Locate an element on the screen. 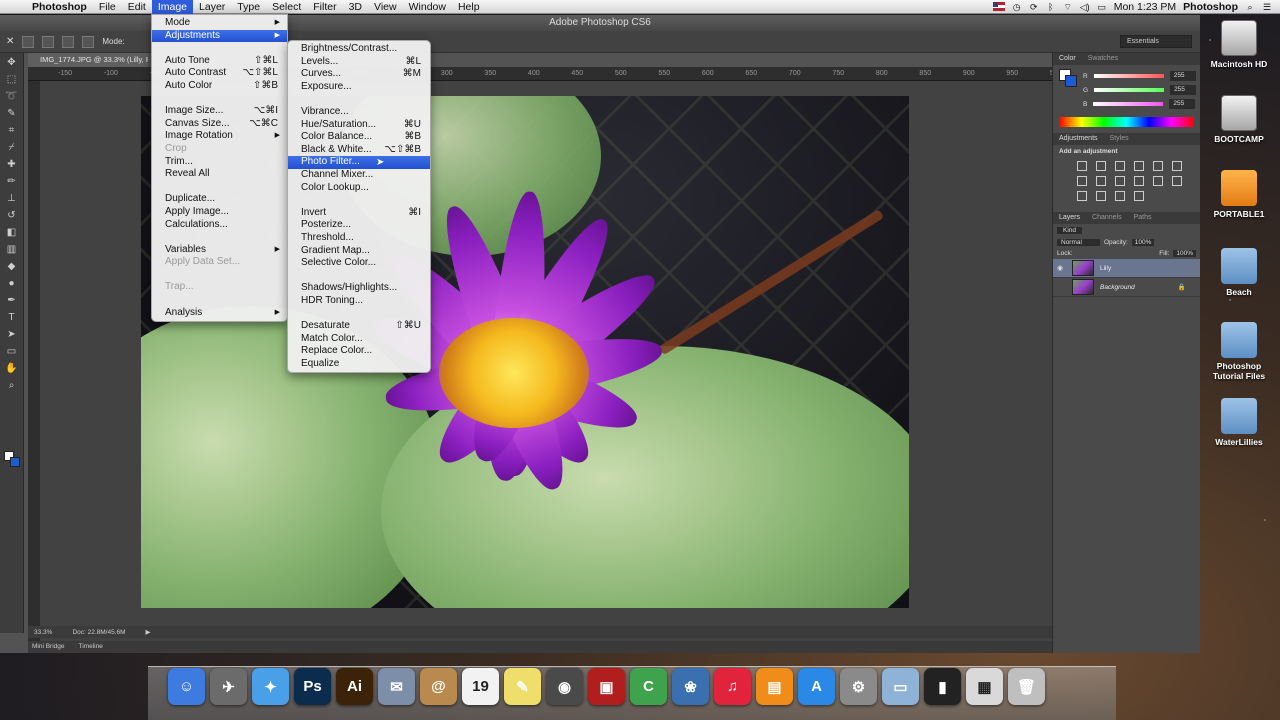 The image size is (1280, 720). pen-tool-icon: ✒ is located at coordinates (12, 301).